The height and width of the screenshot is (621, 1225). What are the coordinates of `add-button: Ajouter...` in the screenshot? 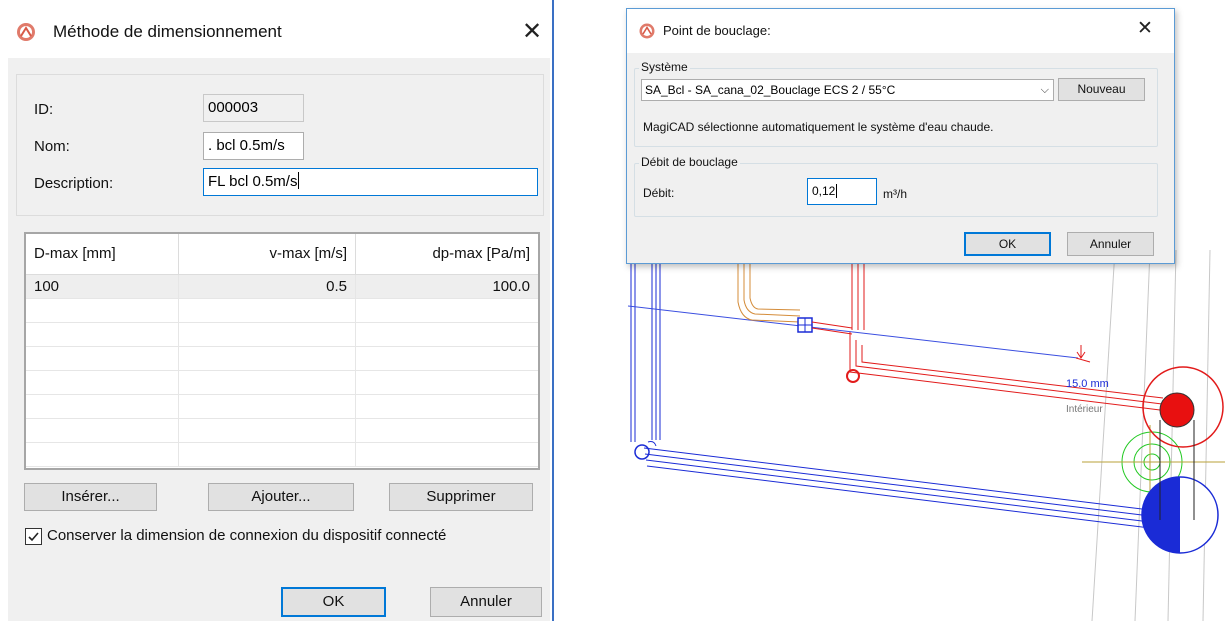 It's located at (281, 497).